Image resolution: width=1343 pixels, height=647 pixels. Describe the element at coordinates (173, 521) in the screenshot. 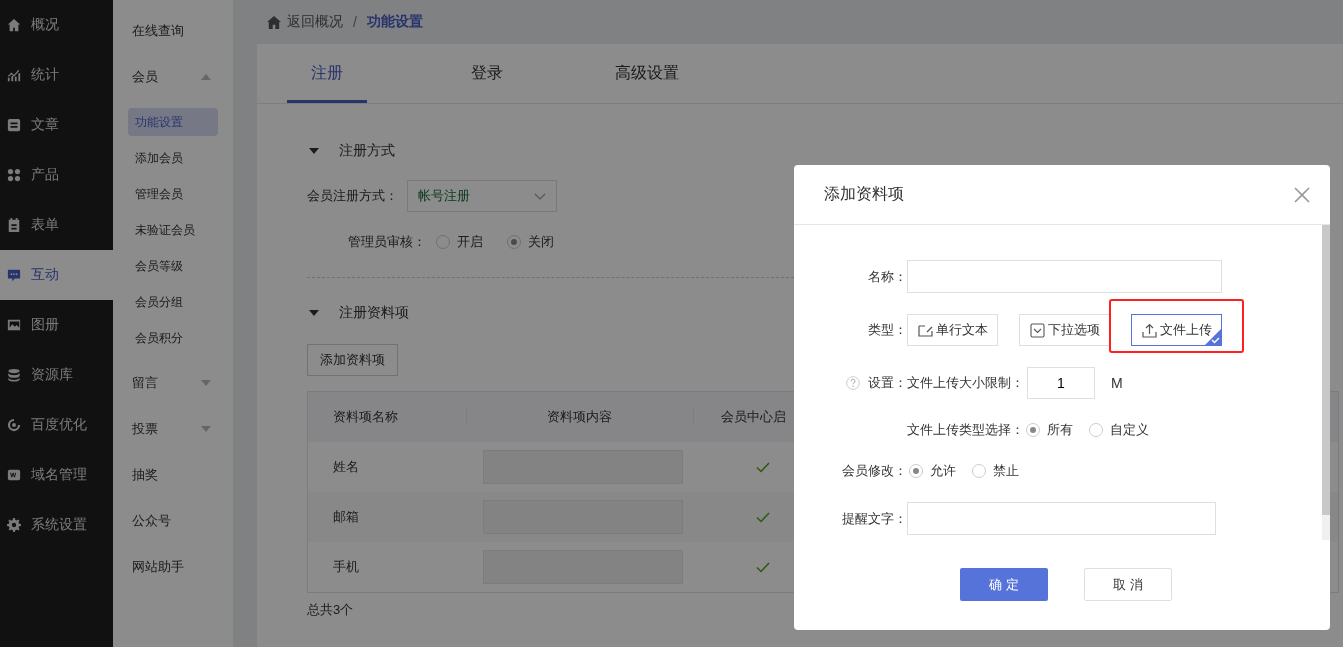

I see `menu-item: 公众号` at that location.